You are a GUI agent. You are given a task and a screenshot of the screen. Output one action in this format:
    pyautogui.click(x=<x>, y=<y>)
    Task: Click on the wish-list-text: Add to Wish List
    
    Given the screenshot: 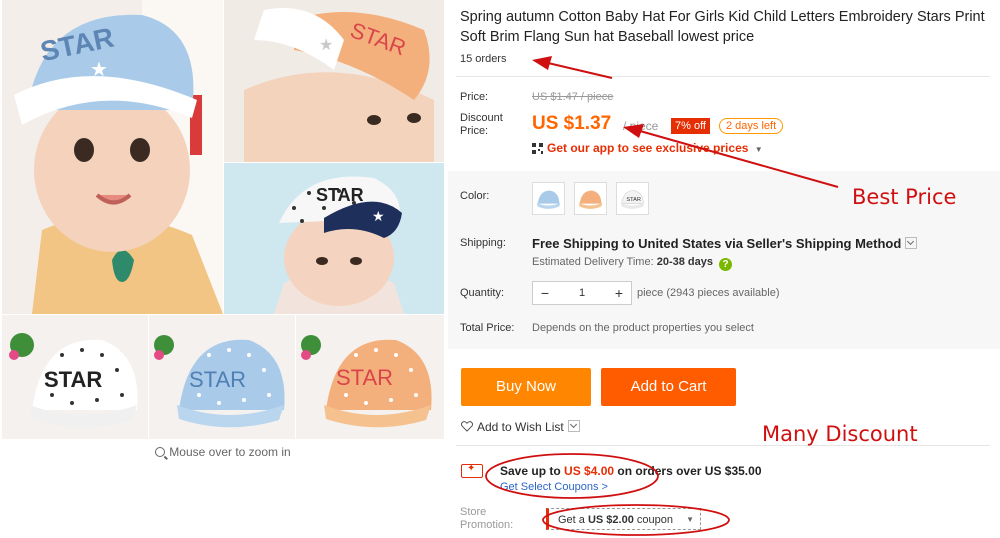 What is the action you would take?
    pyautogui.click(x=520, y=427)
    